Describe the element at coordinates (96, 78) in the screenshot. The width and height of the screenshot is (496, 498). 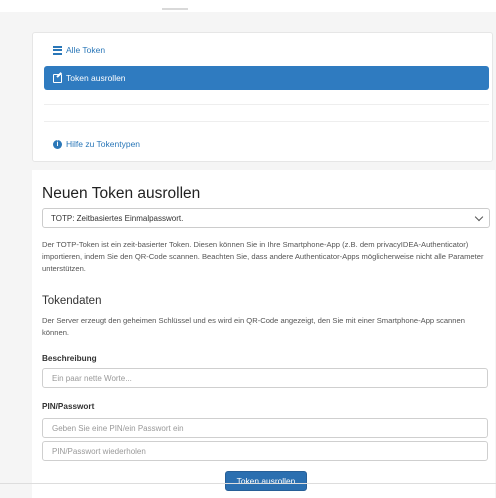
I see `nav-item-label: Token ausrollen` at that location.